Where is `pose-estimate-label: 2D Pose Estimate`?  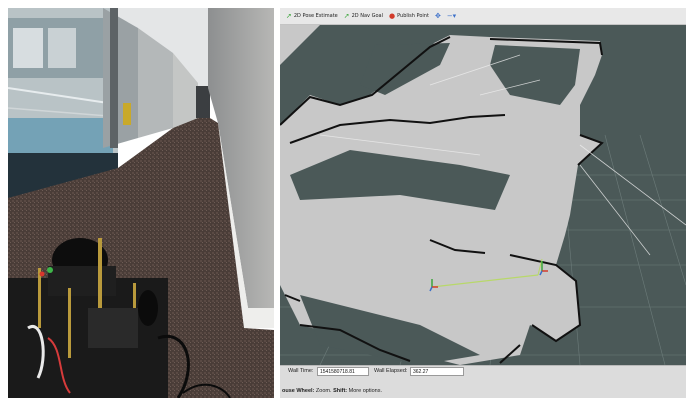 pose-estimate-label: 2D Pose Estimate is located at coordinates (315, 16).